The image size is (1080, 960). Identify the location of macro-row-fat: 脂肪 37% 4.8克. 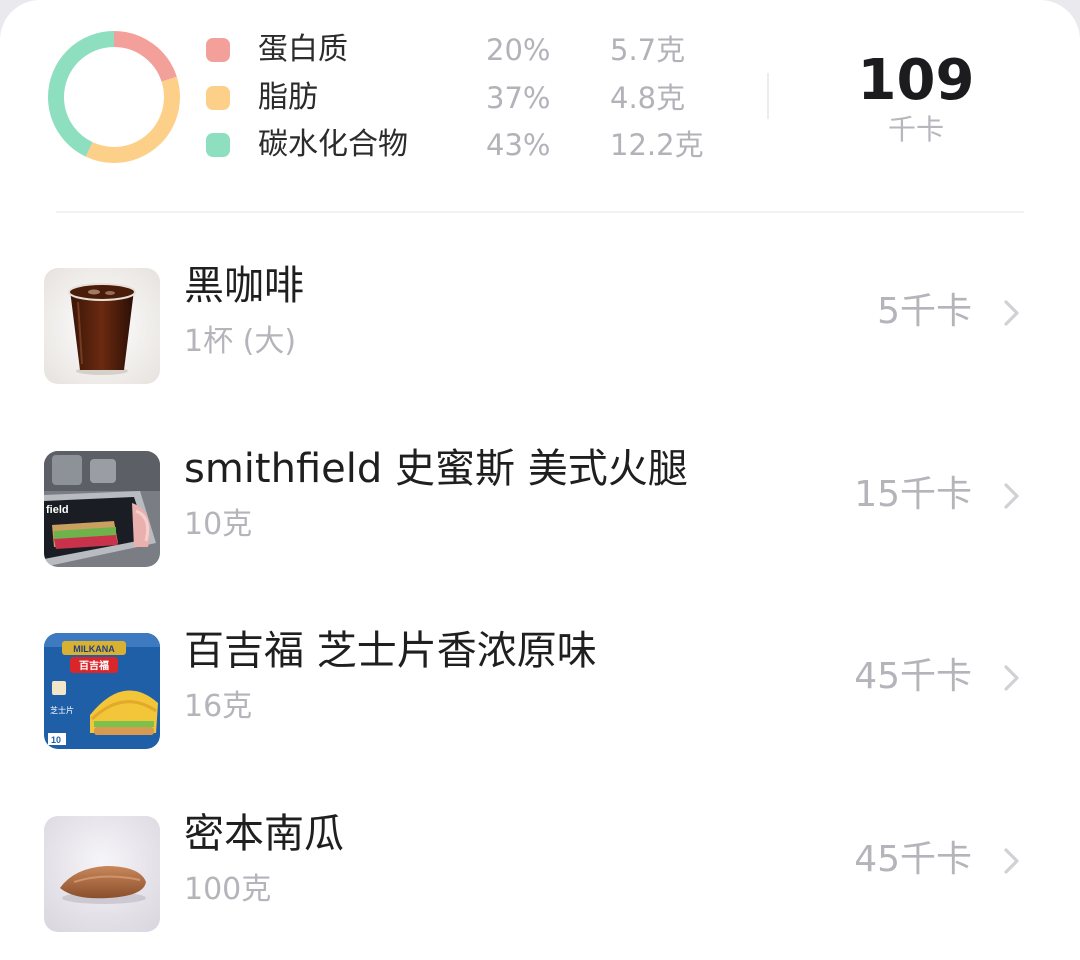
(476, 98).